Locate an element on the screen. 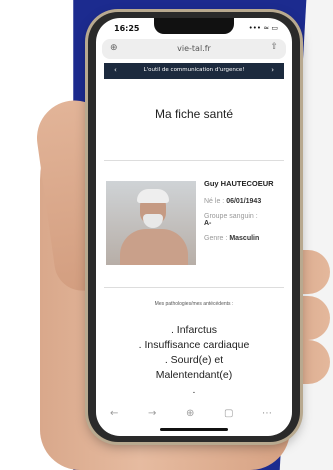 The image size is (333, 470). birth-row: Né le : 06/01/1943 is located at coordinates (244, 201).